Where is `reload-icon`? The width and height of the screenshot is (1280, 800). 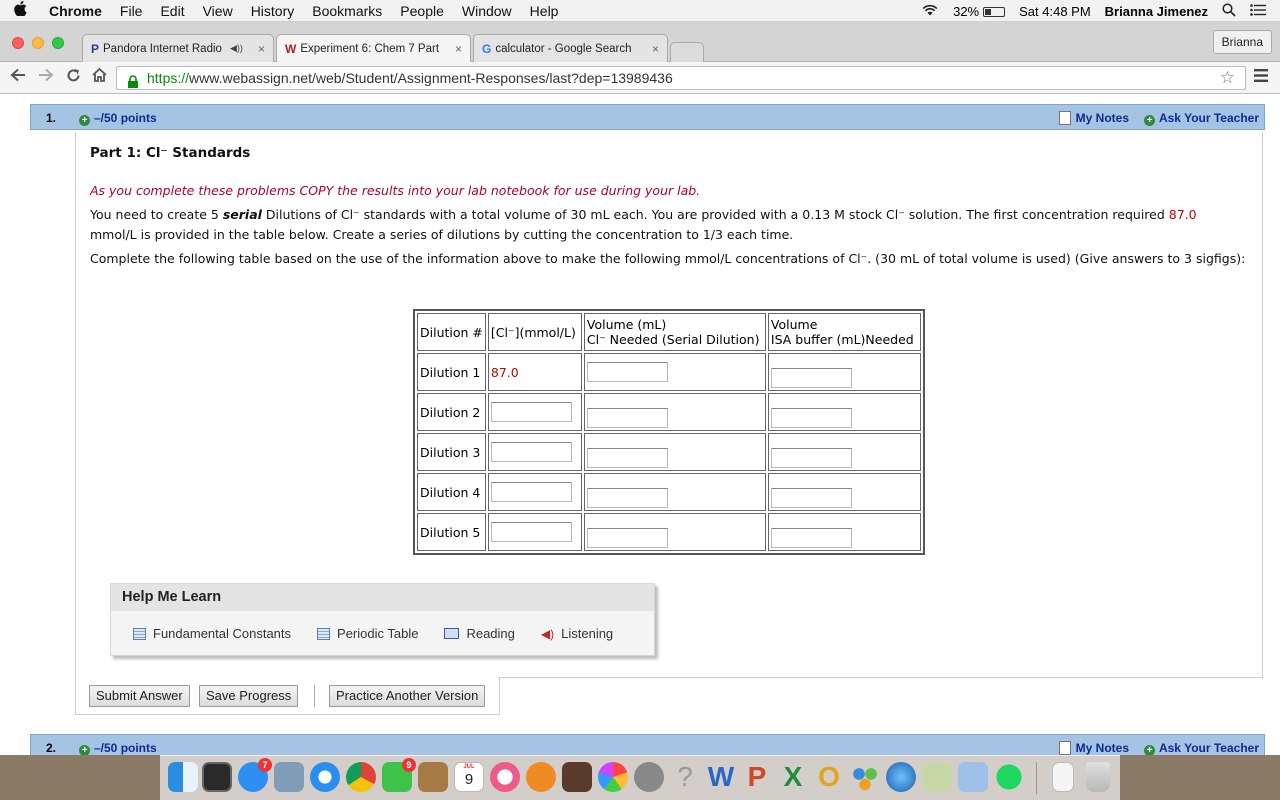 reload-icon is located at coordinates (73, 78).